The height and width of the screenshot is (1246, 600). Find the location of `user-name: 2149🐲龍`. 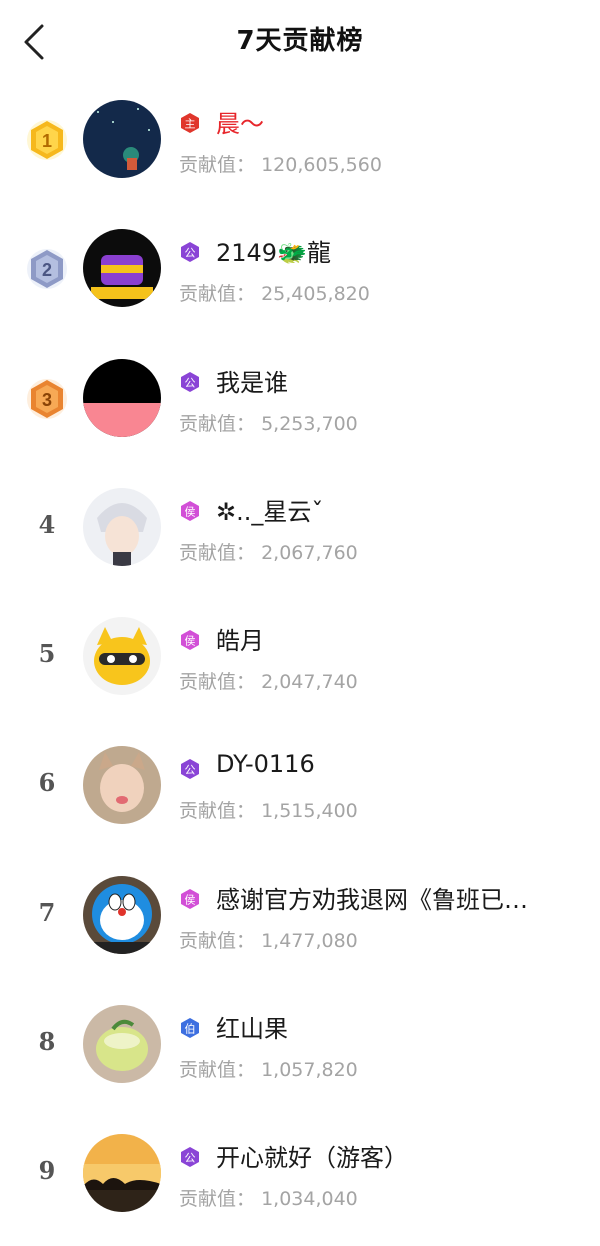

user-name: 2149🐲龍 is located at coordinates (273, 250).